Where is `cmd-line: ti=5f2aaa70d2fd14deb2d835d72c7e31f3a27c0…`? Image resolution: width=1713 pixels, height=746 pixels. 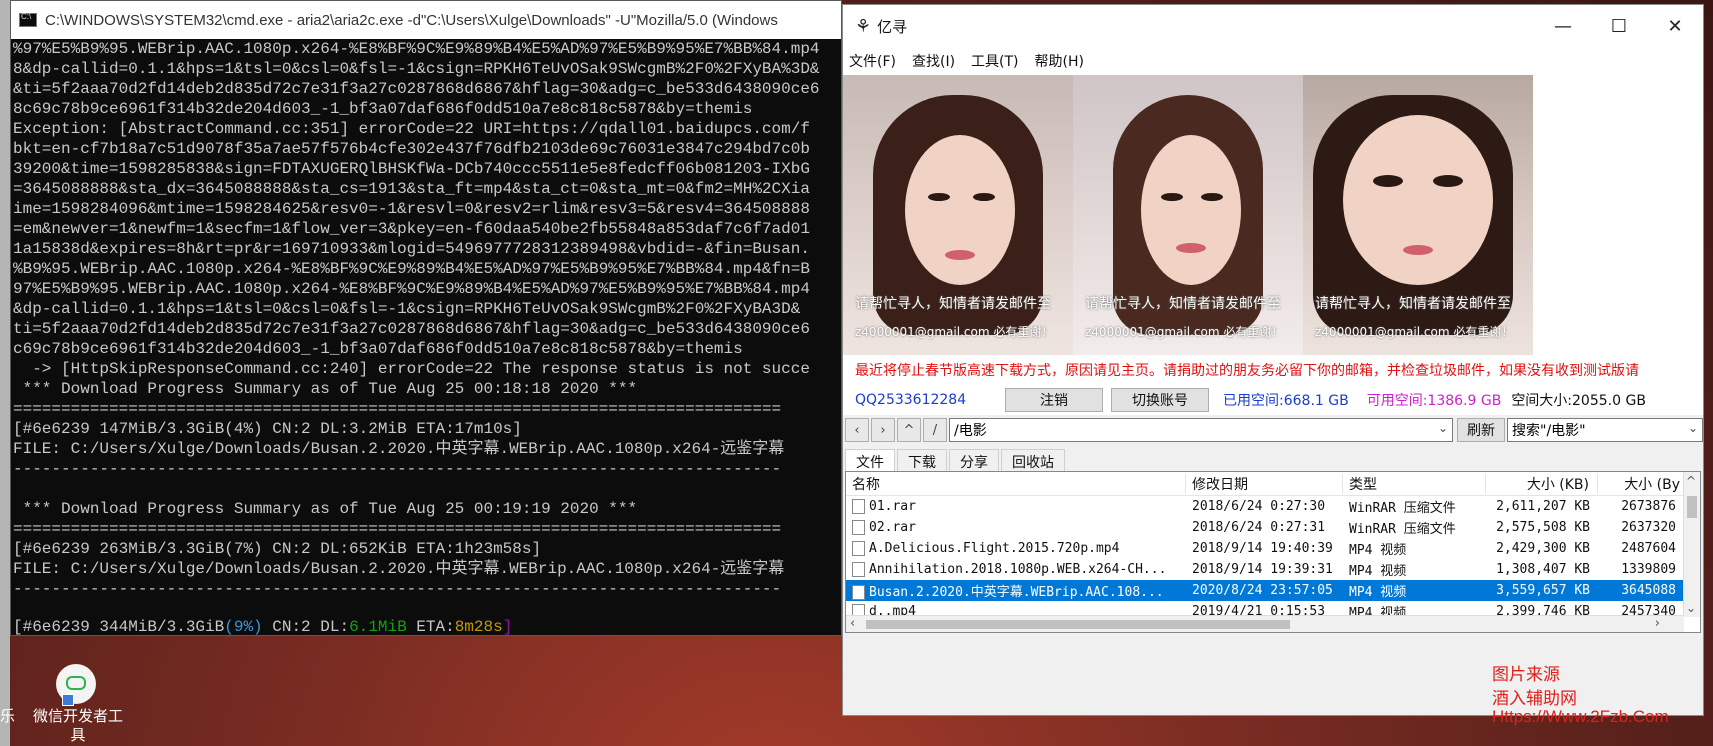 cmd-line: ti=5f2aaa70d2fd14deb2d835d72c7e31f3a27c0… is located at coordinates (411, 329).